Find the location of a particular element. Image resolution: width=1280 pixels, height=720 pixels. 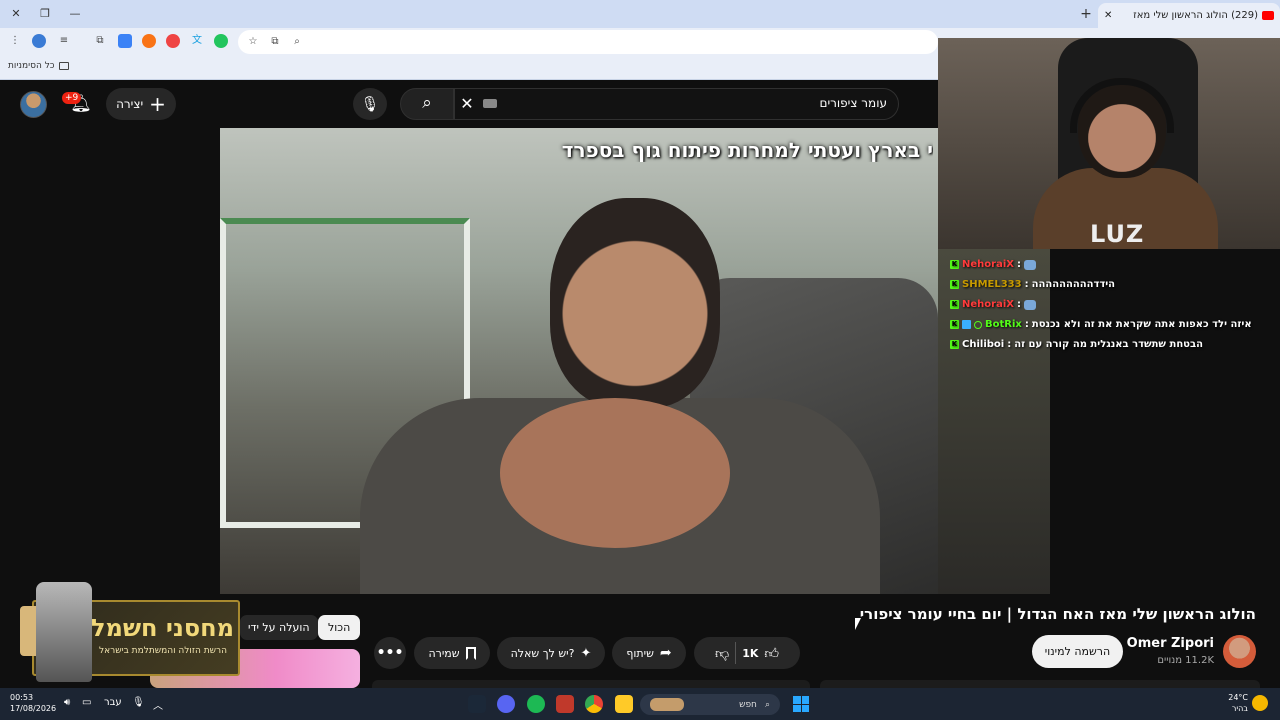

weather-widget: 24°C בהיר is located at coordinates (1235, 703).